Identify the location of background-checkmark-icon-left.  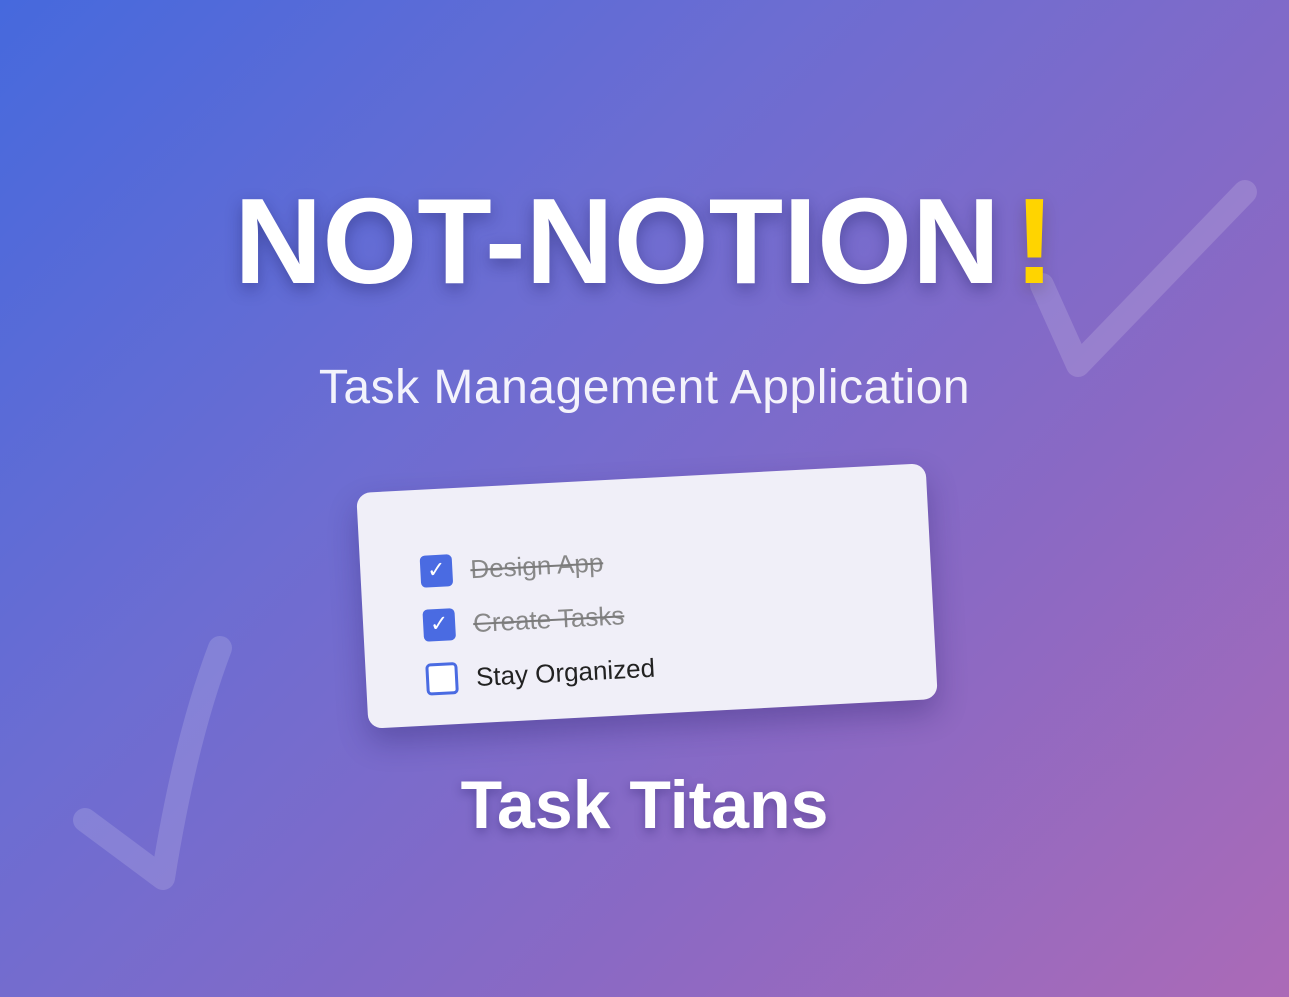
(152, 763).